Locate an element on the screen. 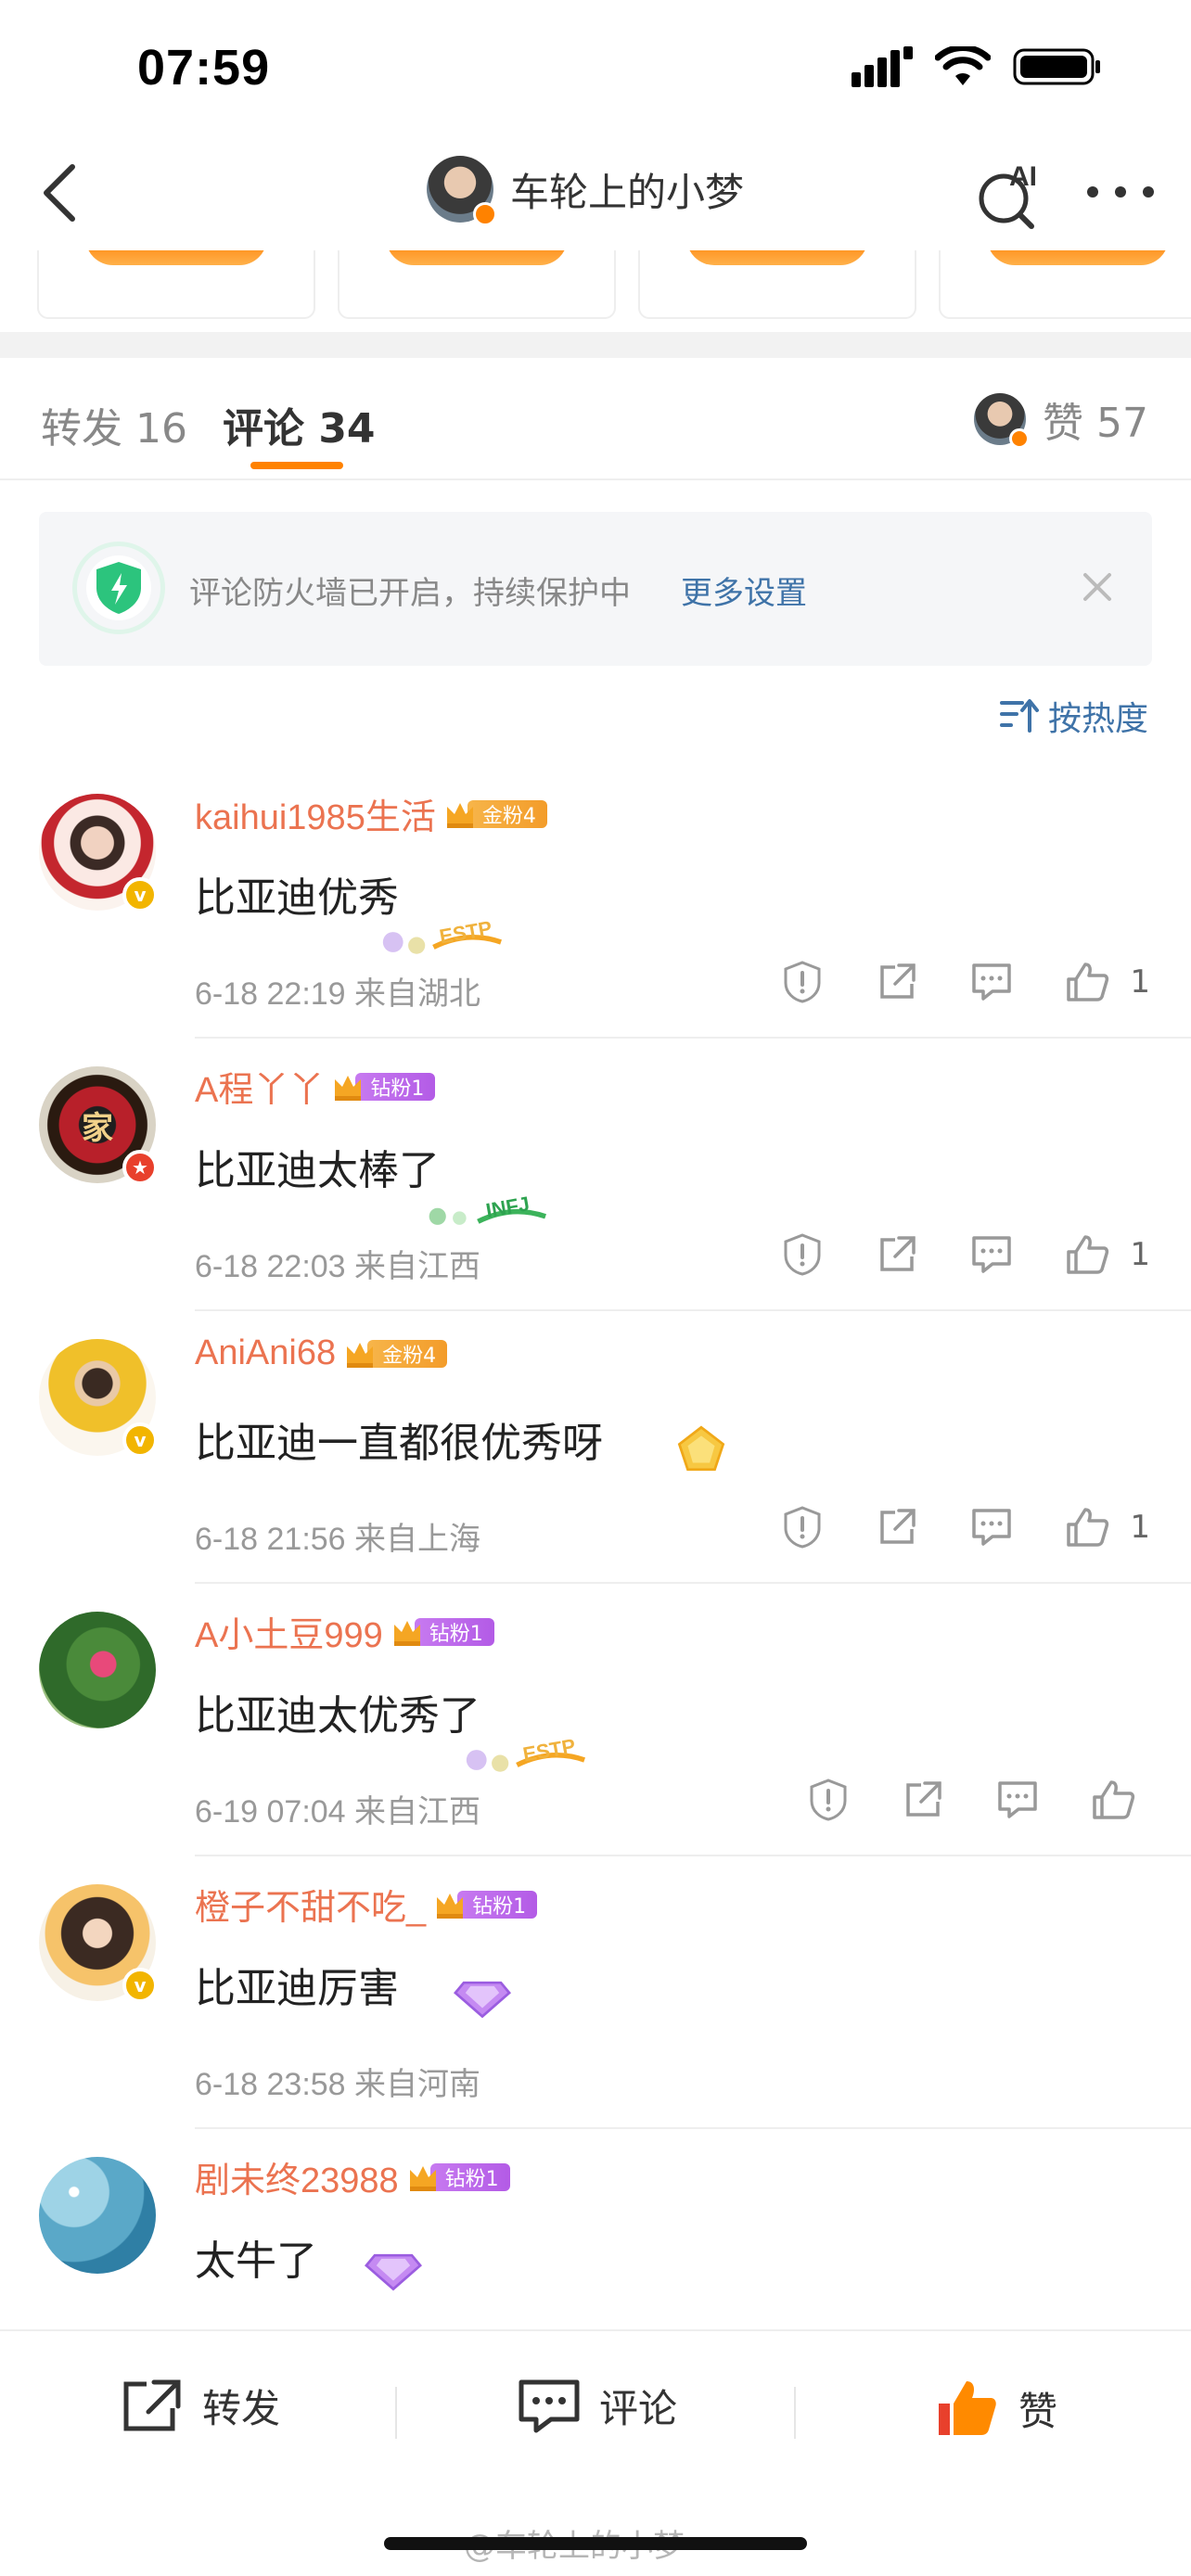  comment-text-content: 比亚迪太优秀了 is located at coordinates (337, 1716).